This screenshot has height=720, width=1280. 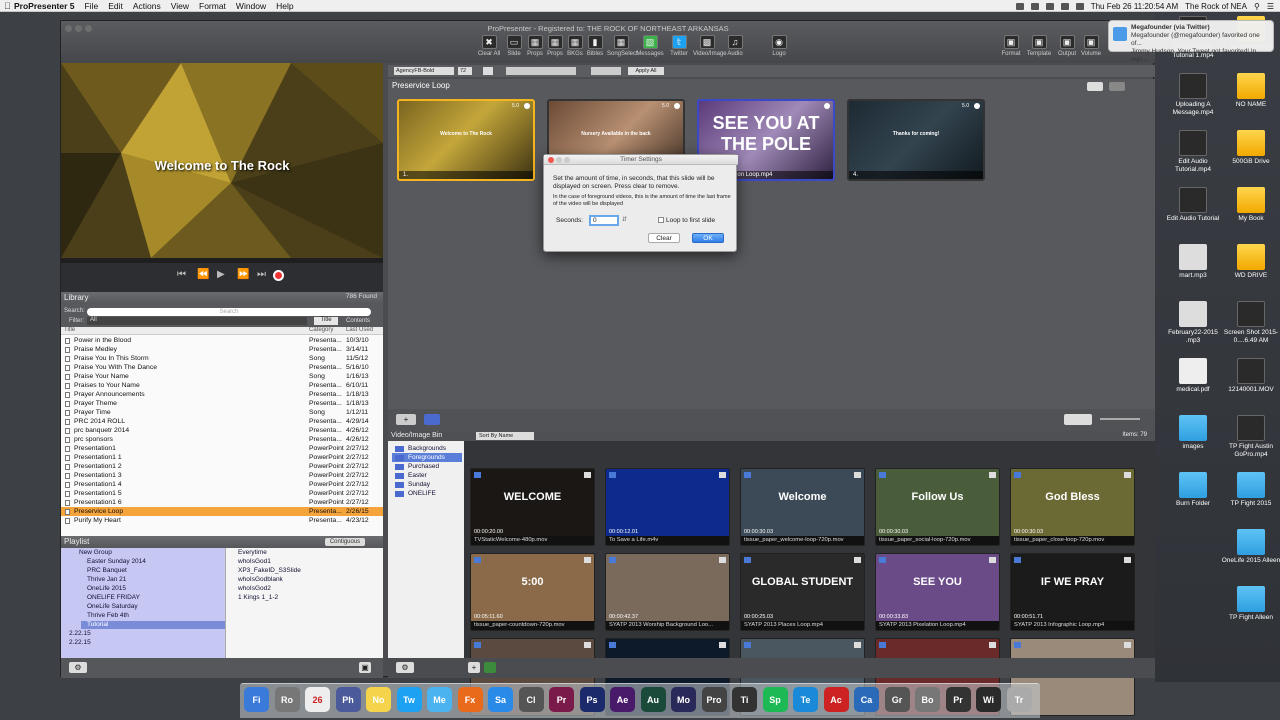 I want to click on table-row: Praise Medley Presenta... 3/14/11, so click(x=222, y=349).